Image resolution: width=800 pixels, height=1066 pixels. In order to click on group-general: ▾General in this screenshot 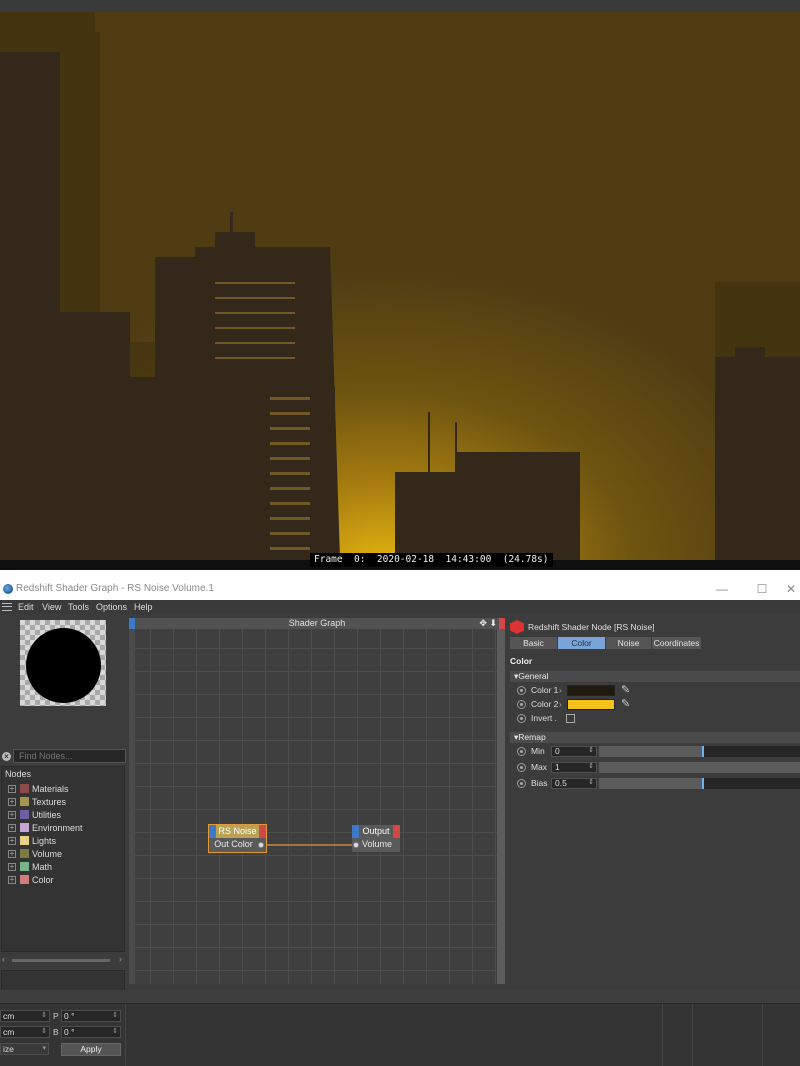, I will do `click(655, 676)`.